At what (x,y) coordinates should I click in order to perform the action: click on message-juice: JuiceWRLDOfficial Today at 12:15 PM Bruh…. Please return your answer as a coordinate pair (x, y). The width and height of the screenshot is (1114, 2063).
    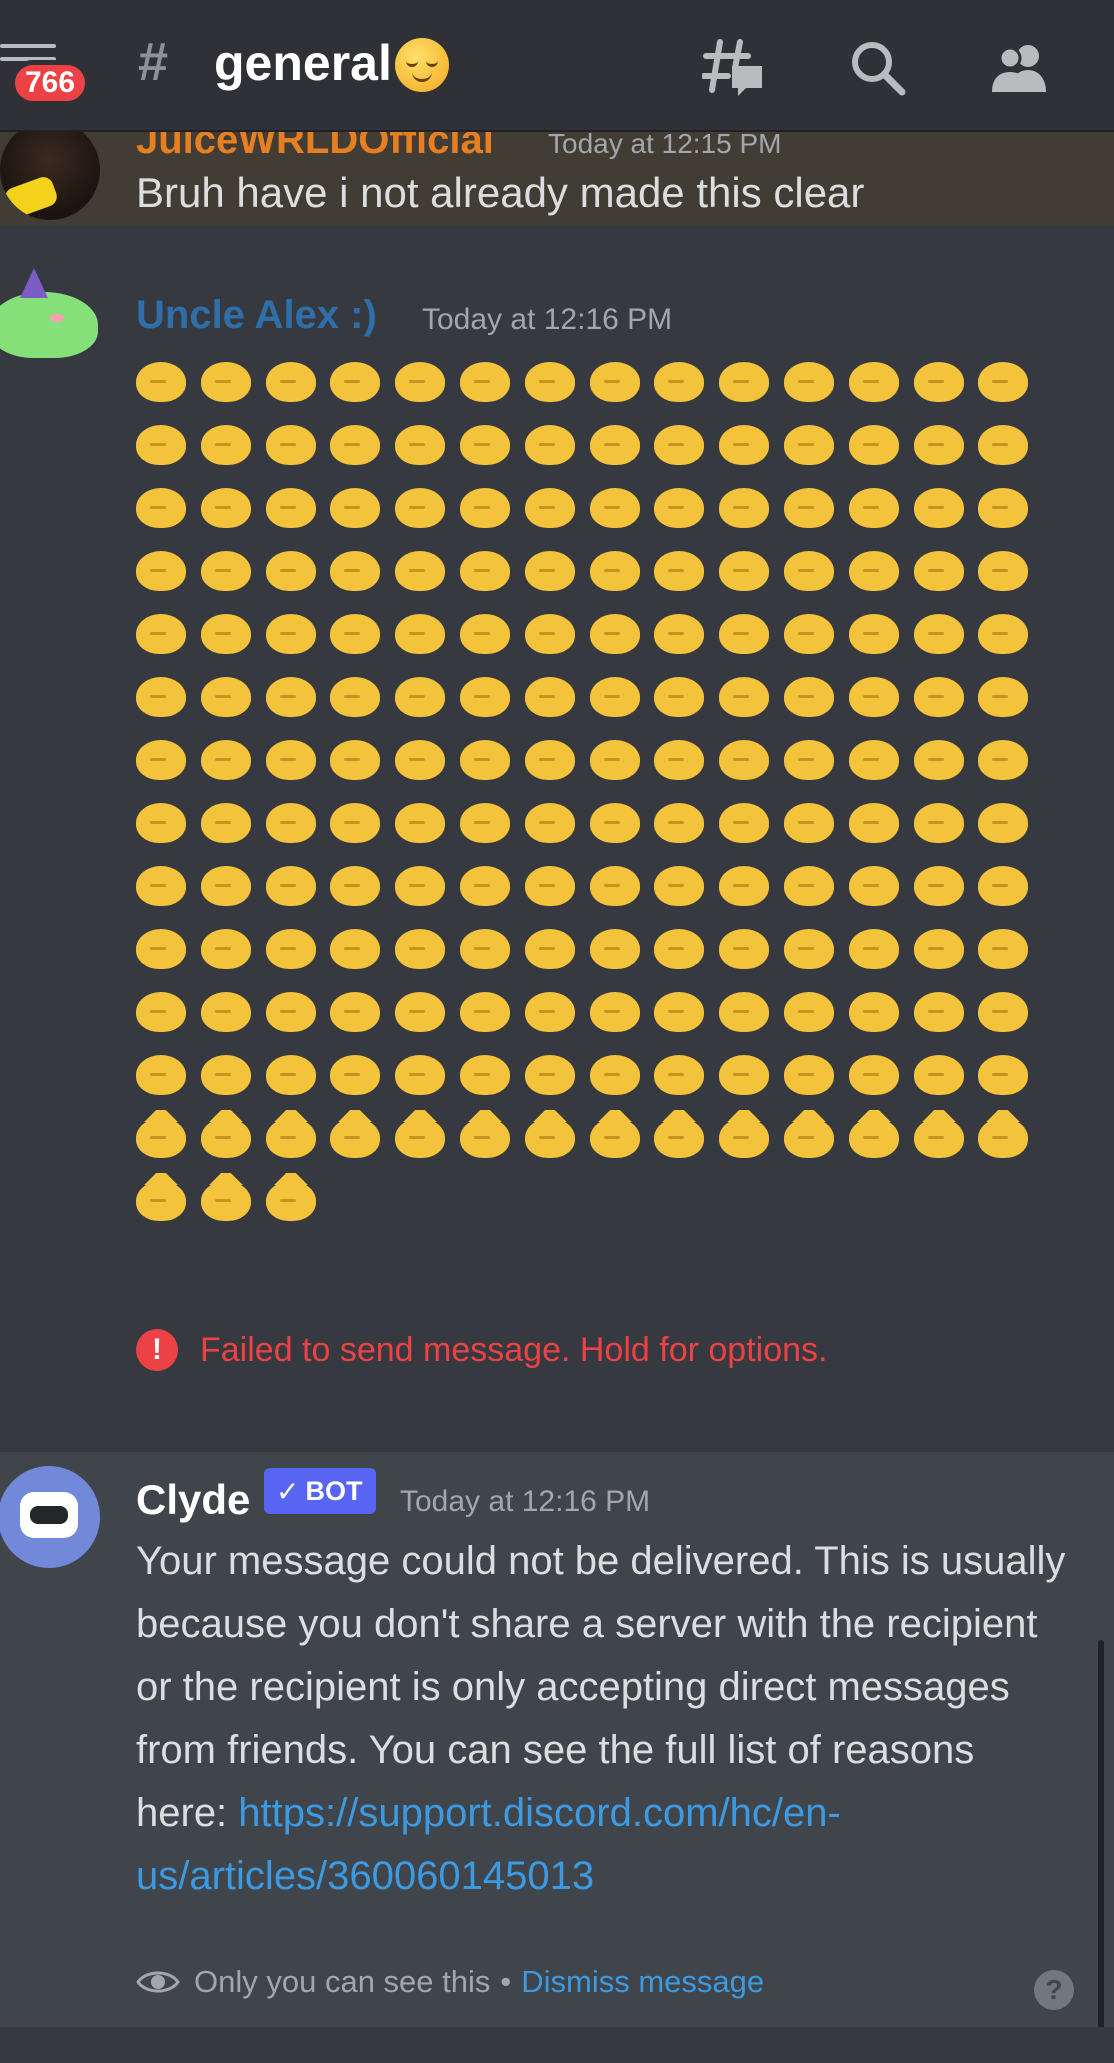
    Looking at the image, I should click on (557, 179).